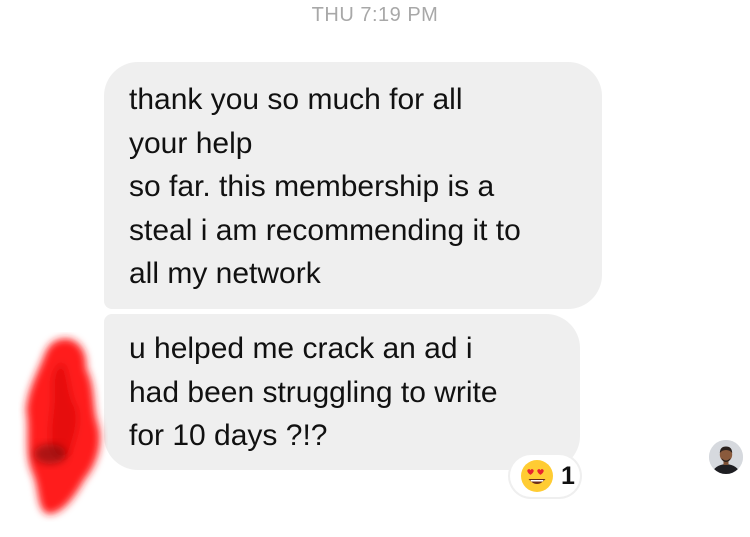  Describe the element at coordinates (191, 143) in the screenshot. I see `message-line: your help` at that location.